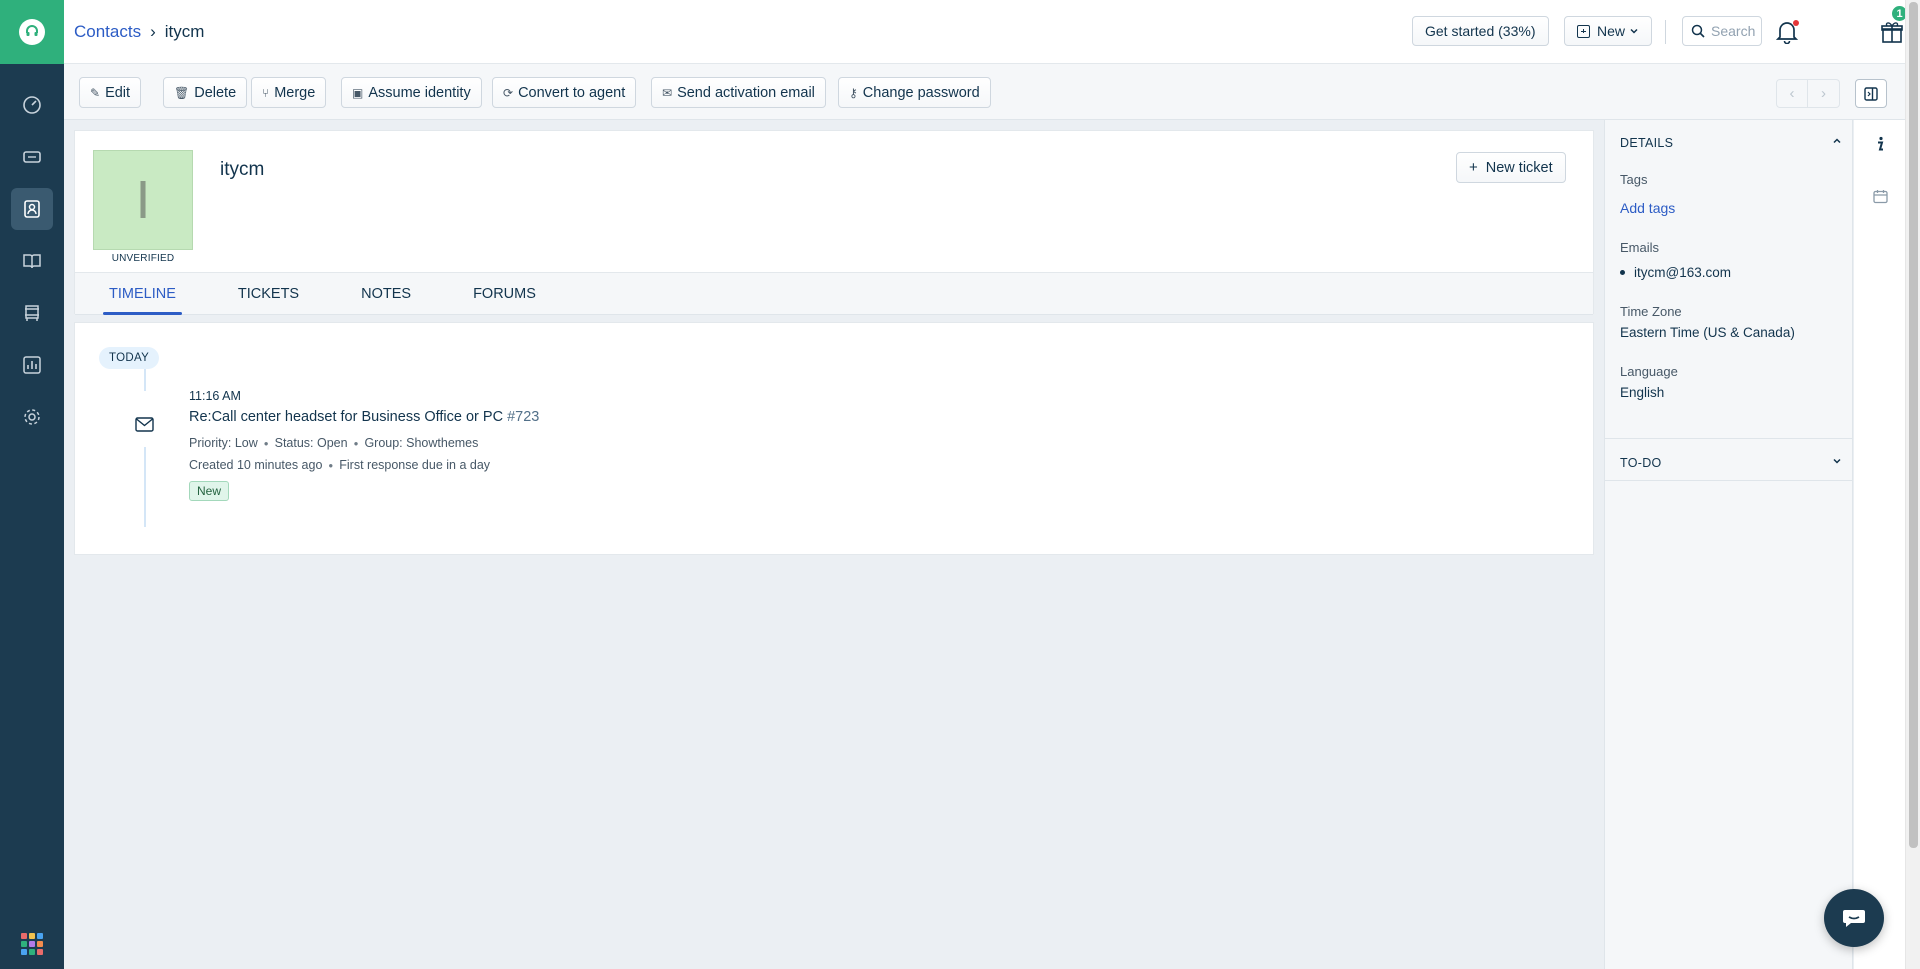 This screenshot has height=969, width=1920. I want to click on nav-solutions-icon, so click(32, 261).